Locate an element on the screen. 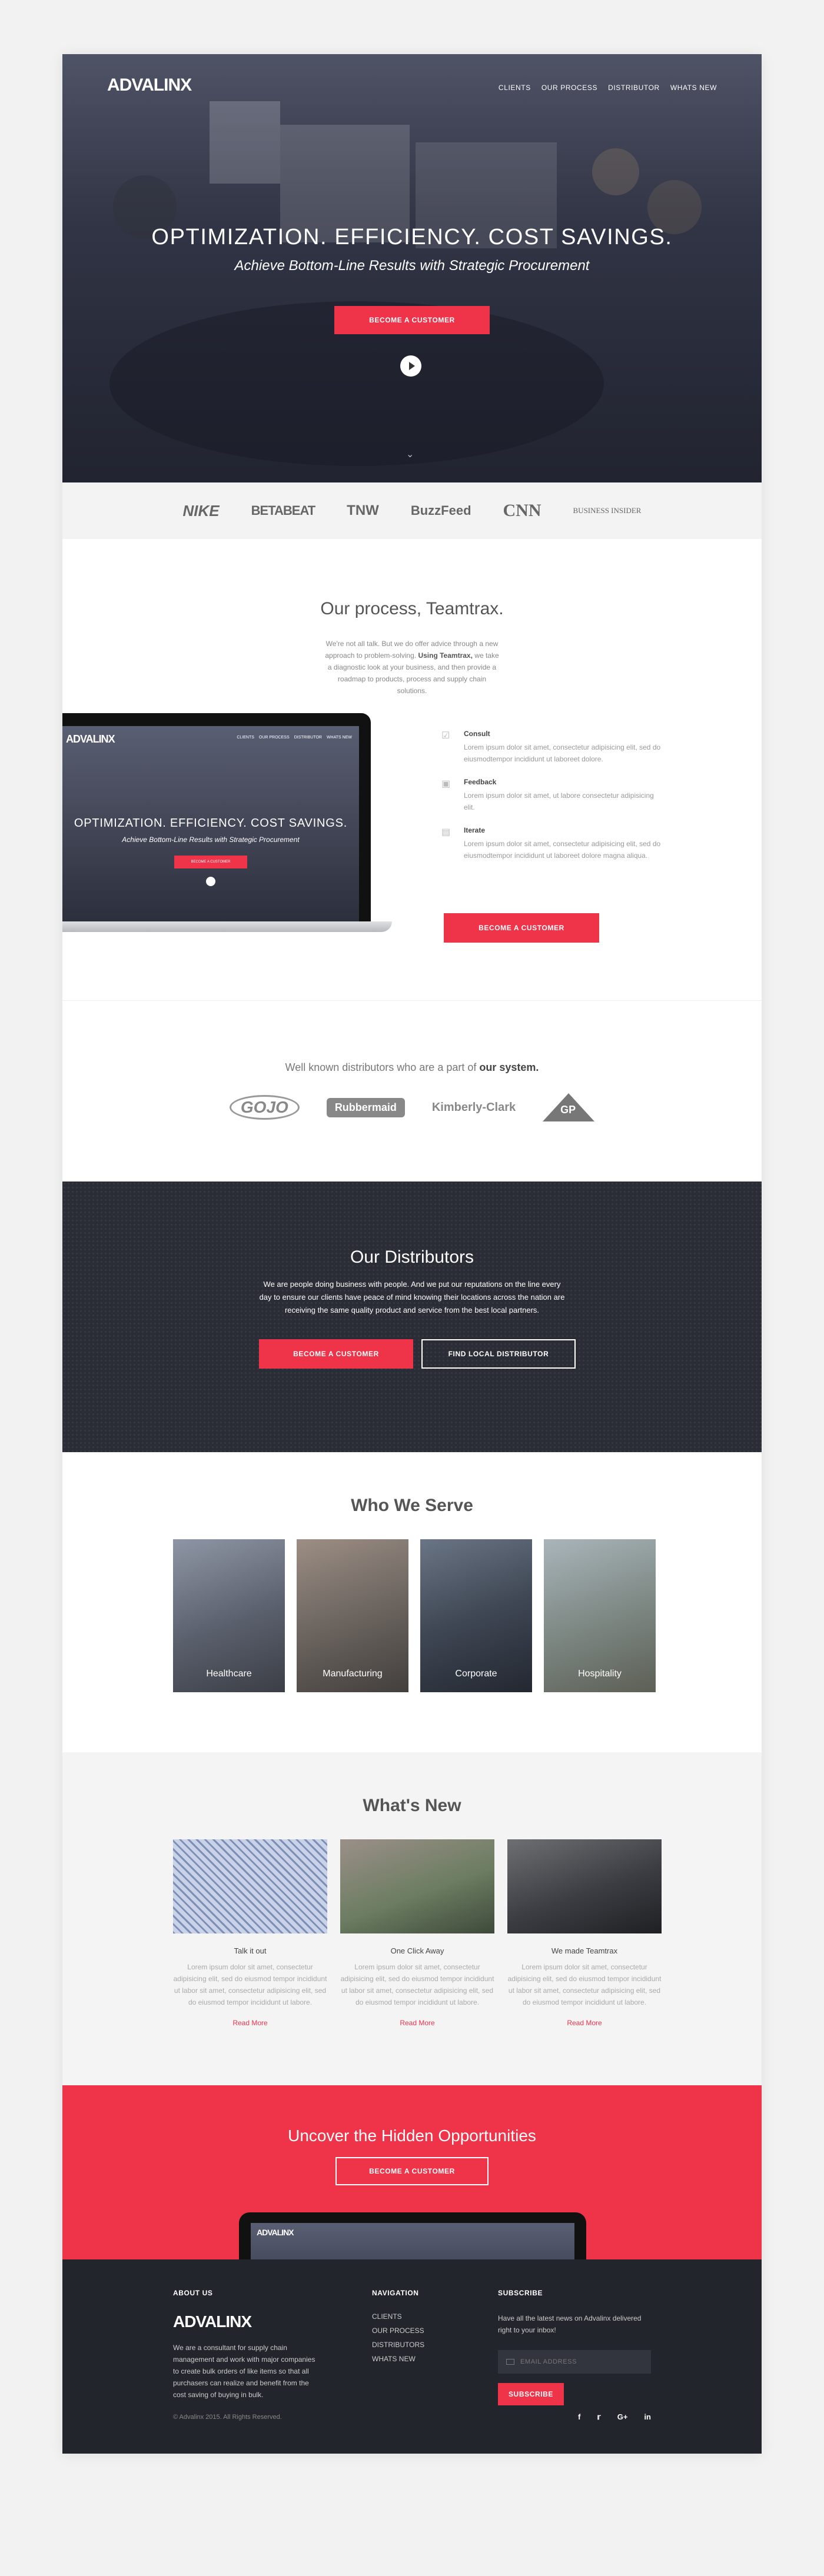  nav-link-our-process: OUR PROCESS is located at coordinates (569, 88).